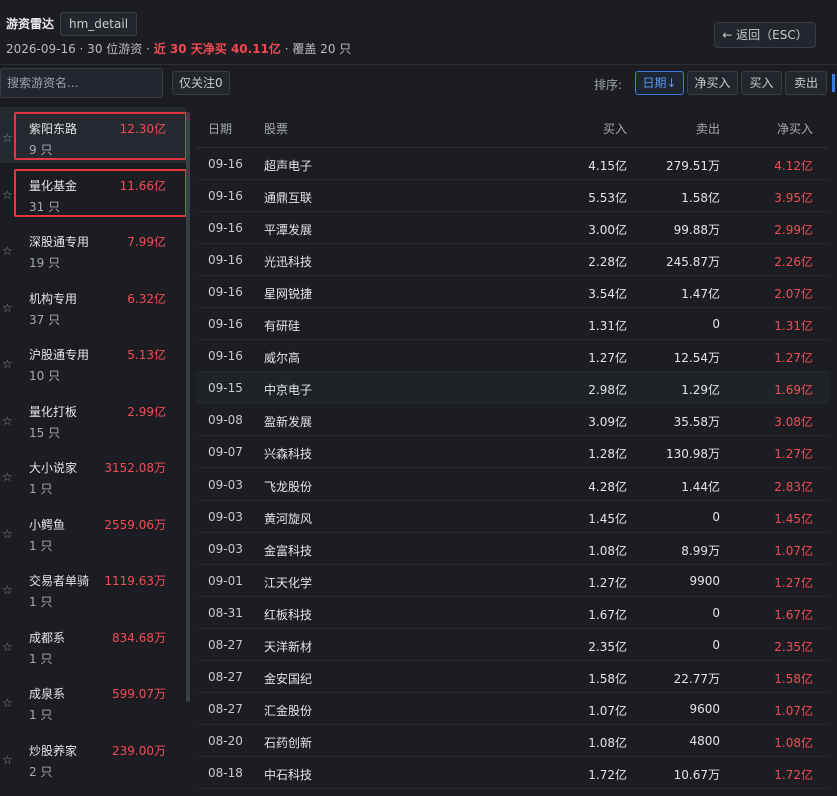 The image size is (837, 796). Describe the element at coordinates (607, 486) in the screenshot. I see `cell-buy: 4.28亿` at that location.